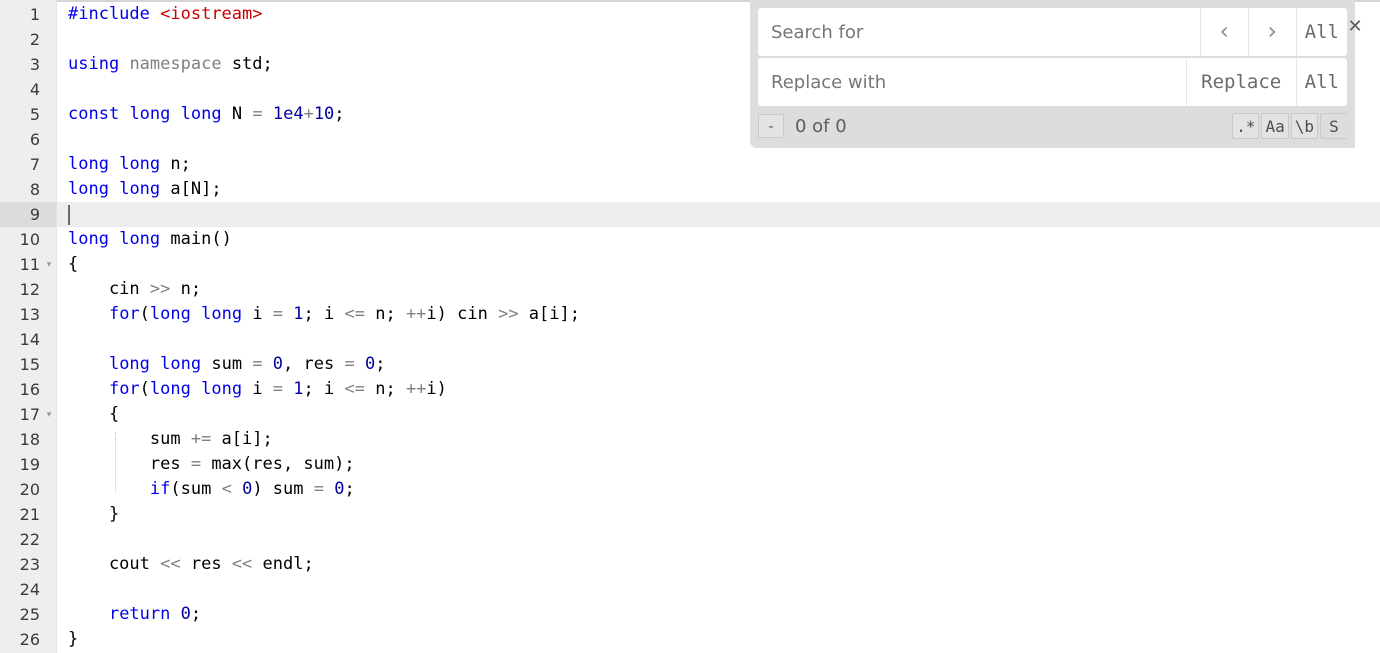  Describe the element at coordinates (771, 126) in the screenshot. I see `search-scope-button: -` at that location.